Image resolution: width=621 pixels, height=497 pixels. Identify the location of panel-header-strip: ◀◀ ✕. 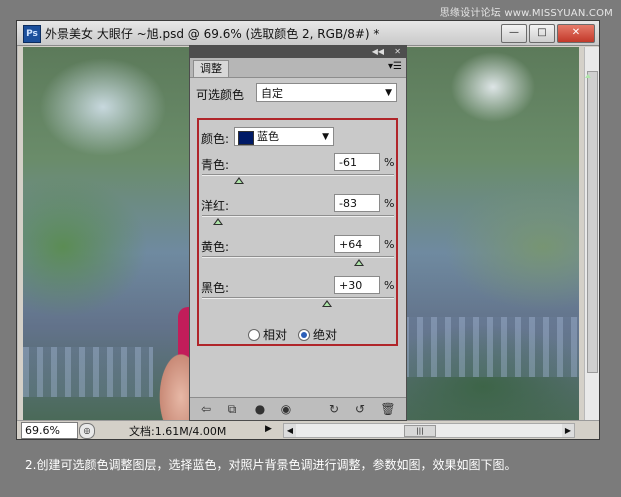
(298, 52).